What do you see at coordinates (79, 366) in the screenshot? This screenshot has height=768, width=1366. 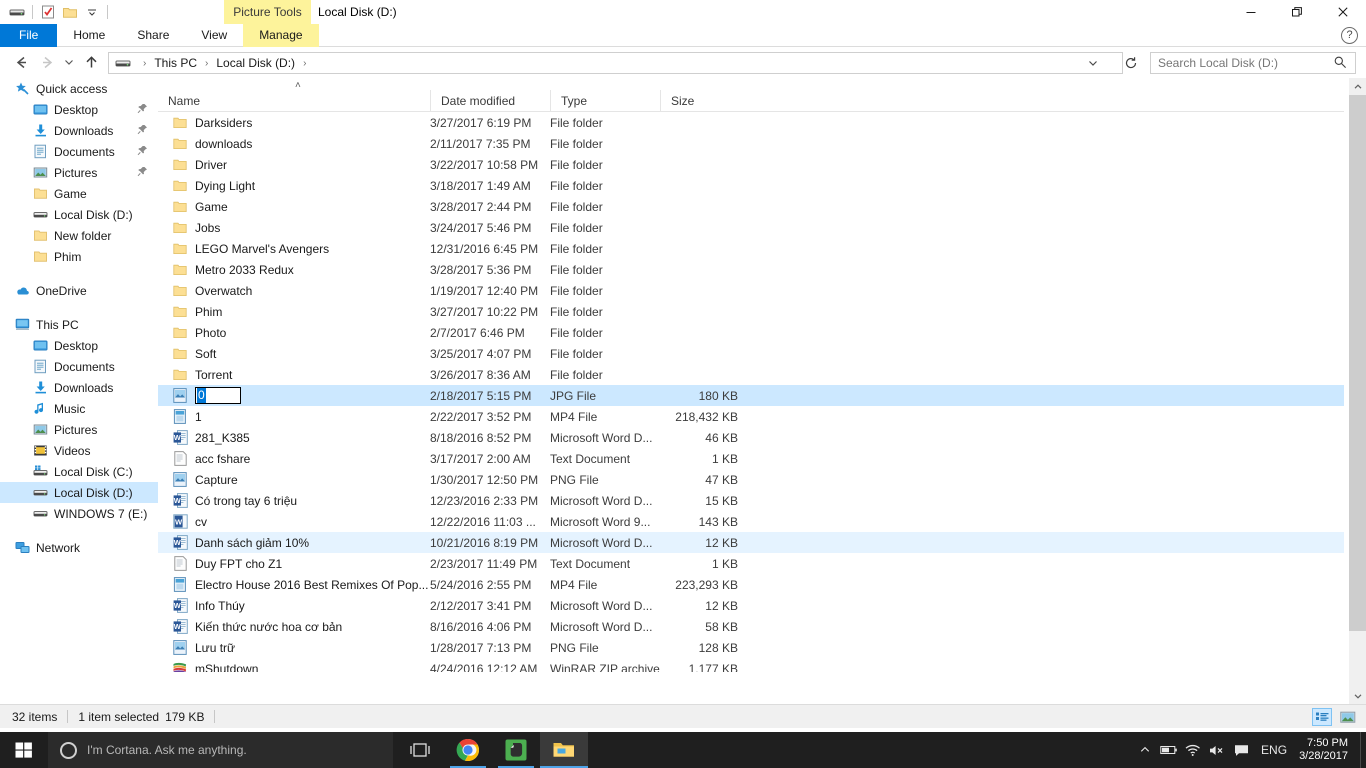 I see `sidebar-item-documents: Documents` at bounding box center [79, 366].